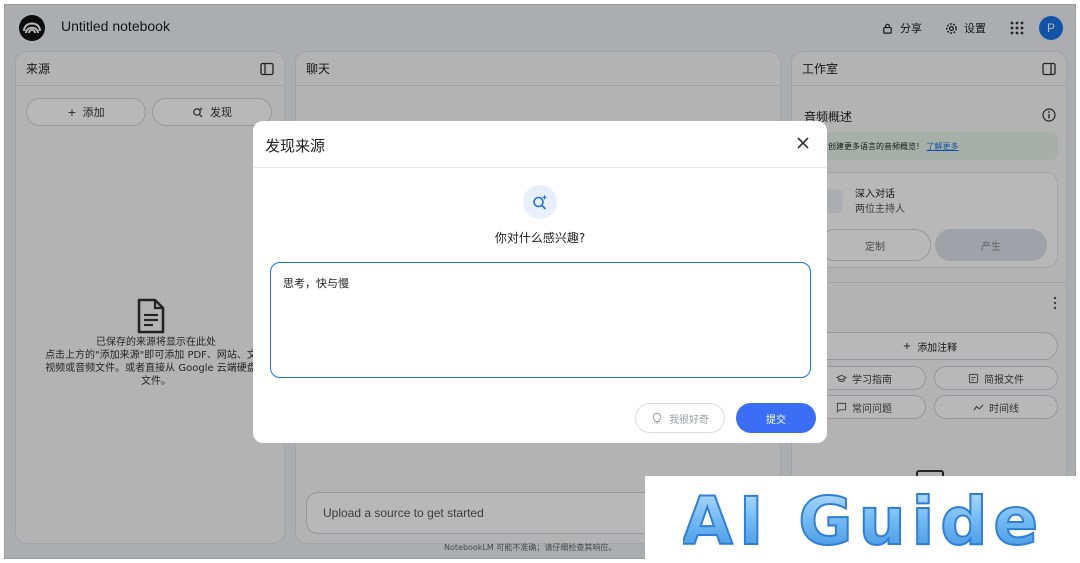  What do you see at coordinates (295, 146) in the screenshot?
I see `dialog-title: 发现来源` at bounding box center [295, 146].